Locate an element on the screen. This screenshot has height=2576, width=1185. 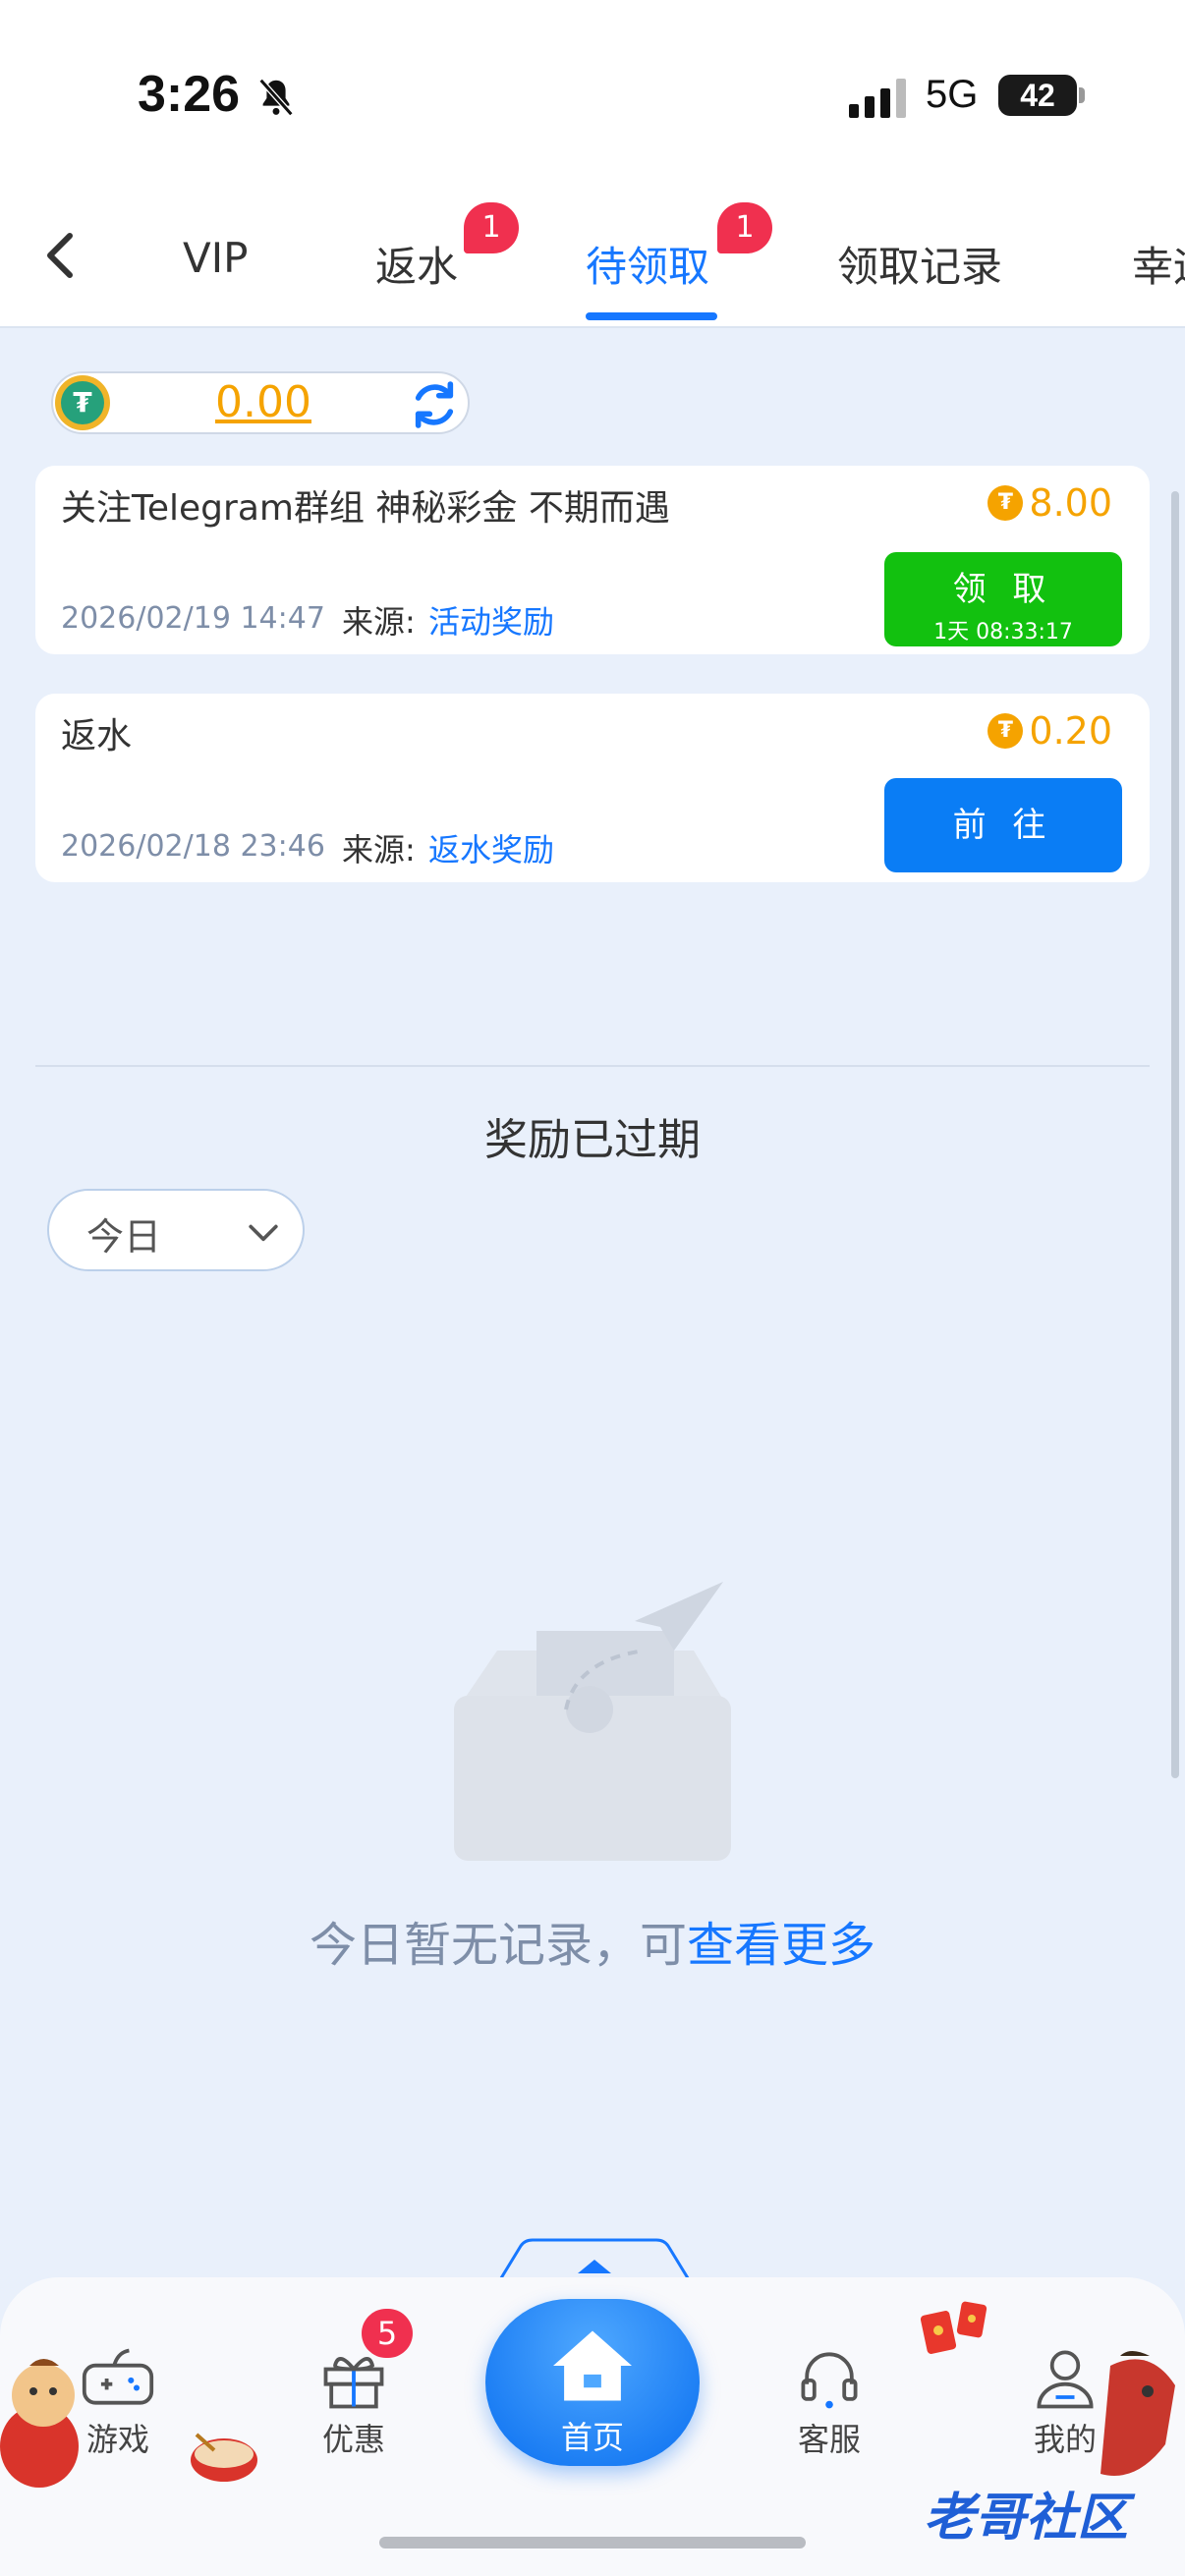
nav-offers: 5 优惠 is located at coordinates (354, 2384).